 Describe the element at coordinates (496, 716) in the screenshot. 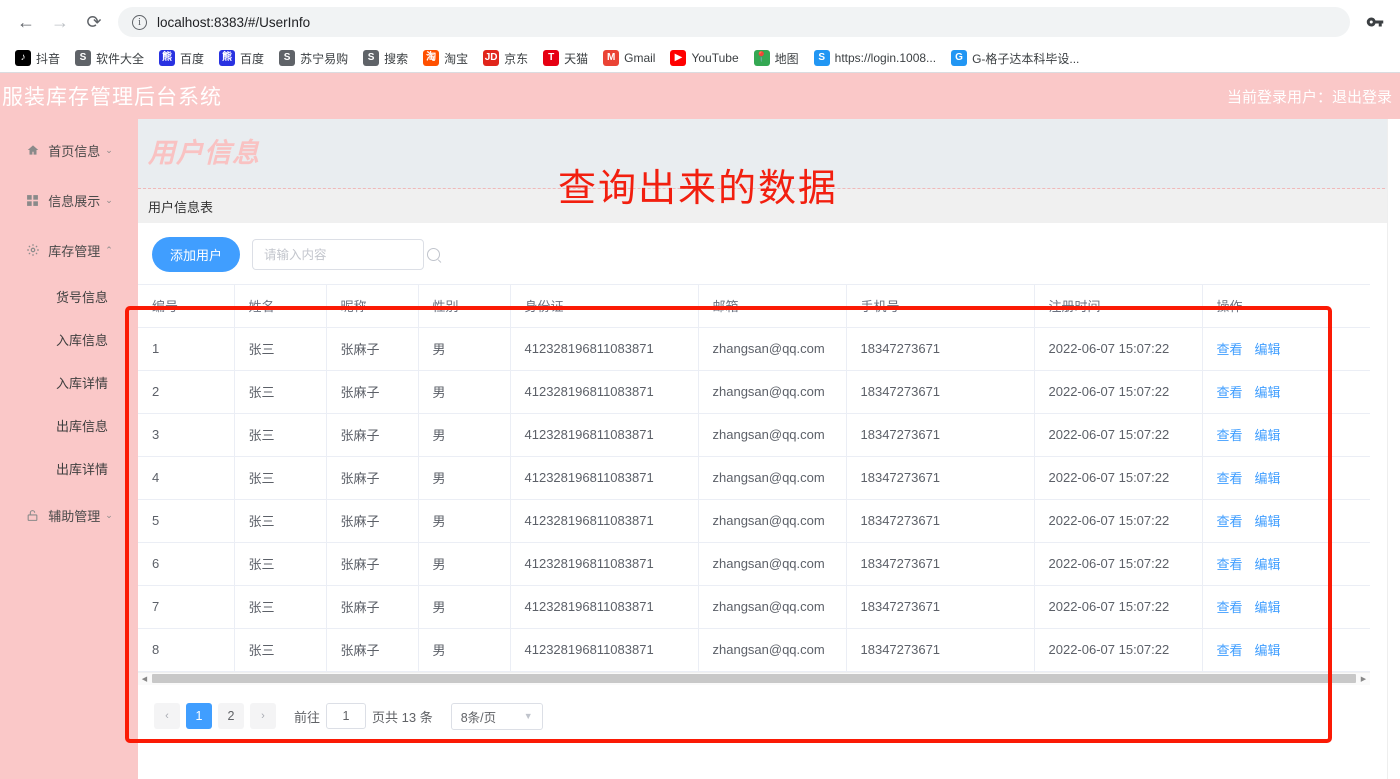

I see `page-size-select: 8条/页 ▼` at that location.